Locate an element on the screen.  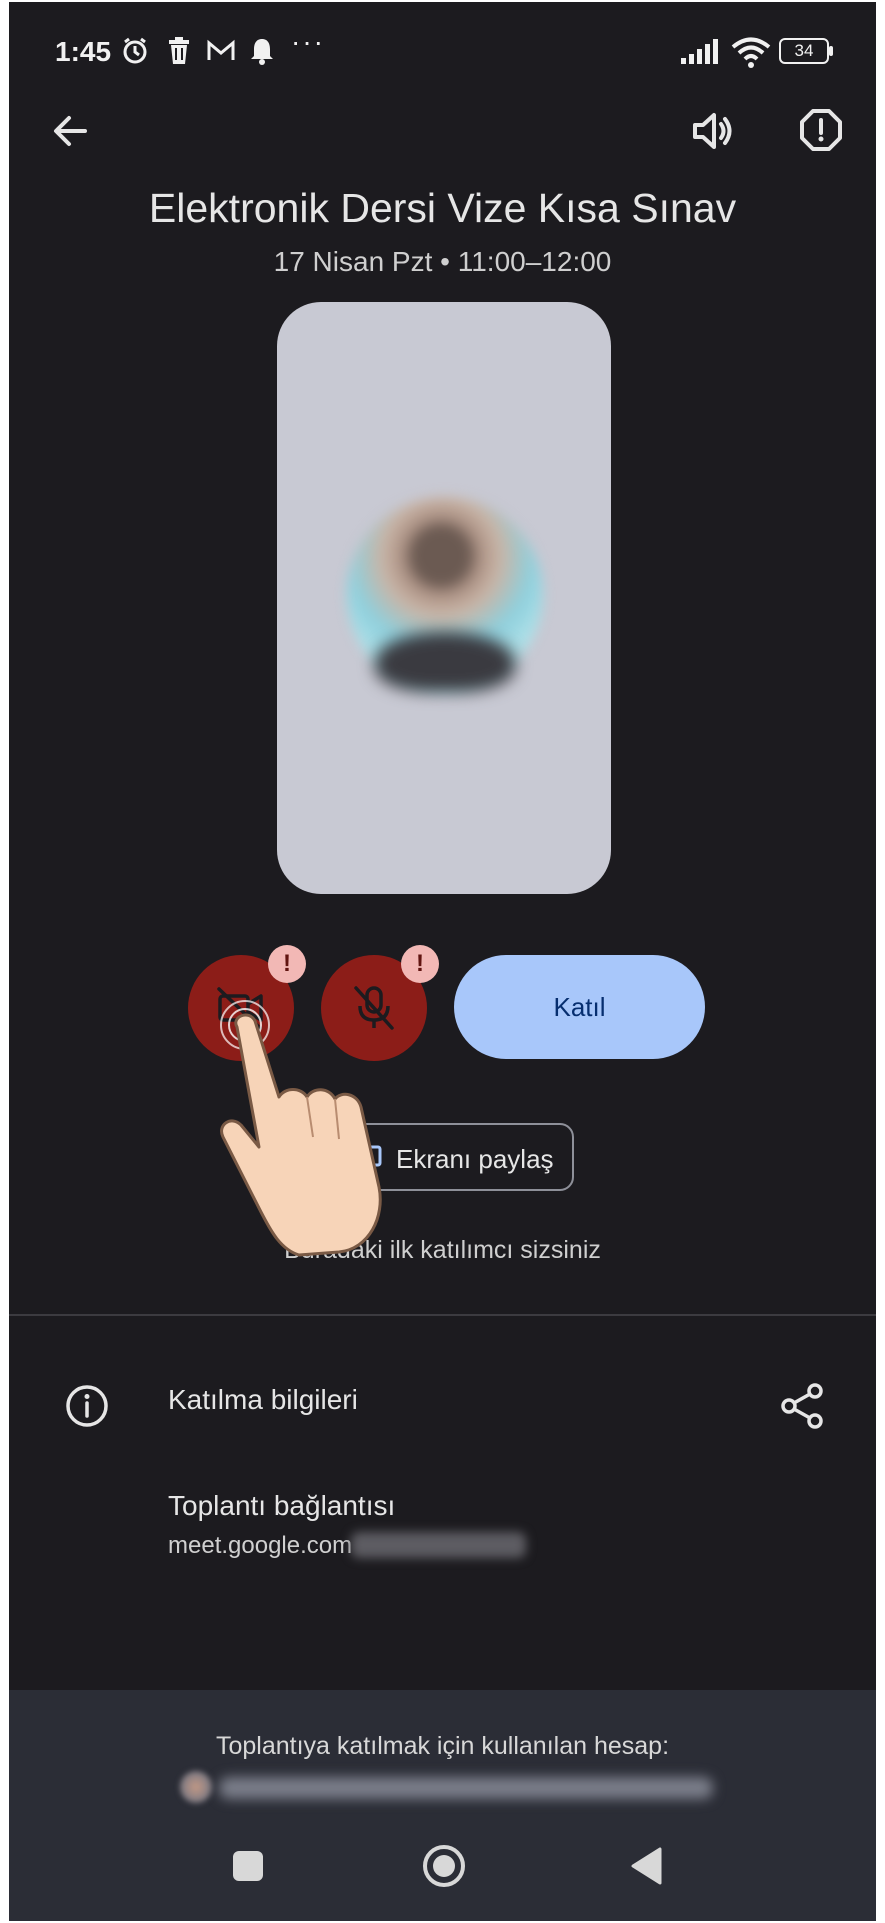
system-navigation-bar is located at coordinates (442, 1866).